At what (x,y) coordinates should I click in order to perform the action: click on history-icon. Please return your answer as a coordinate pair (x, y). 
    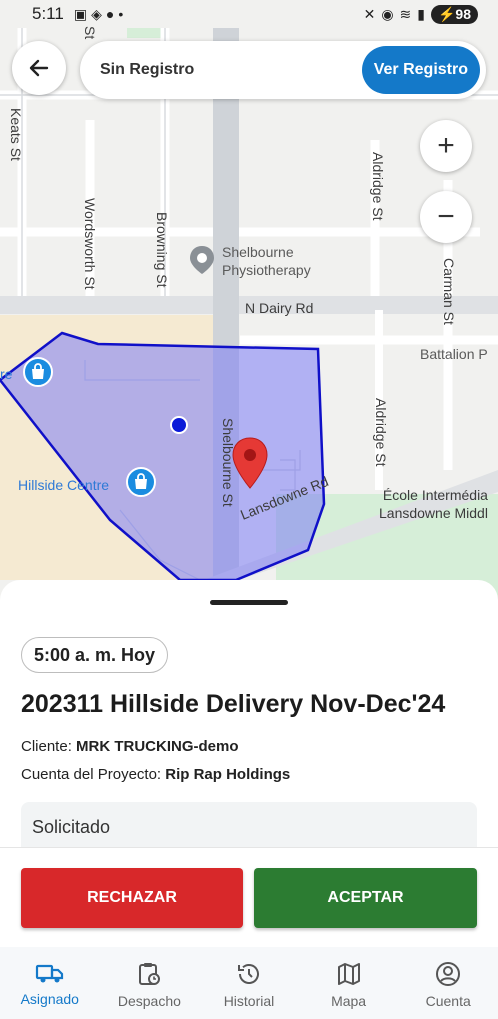
    Looking at the image, I should click on (248, 974).